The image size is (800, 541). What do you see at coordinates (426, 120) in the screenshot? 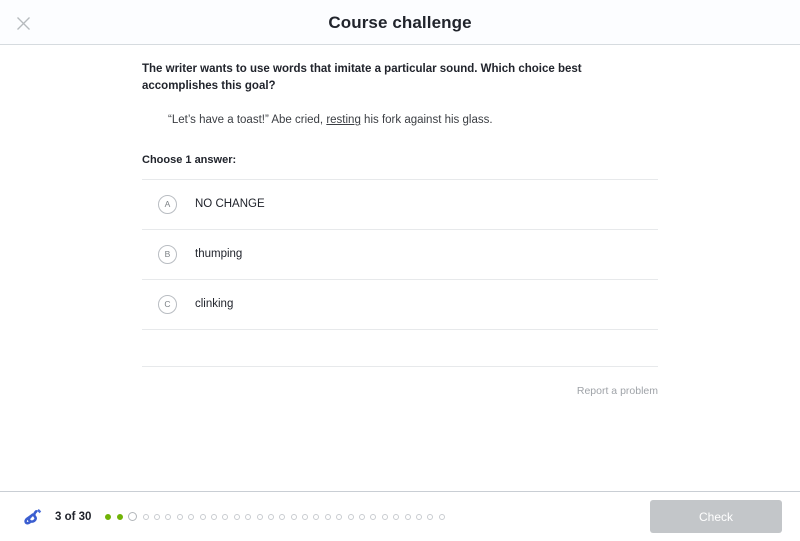
I see `passage-text-after: his fork against his glass.` at bounding box center [426, 120].